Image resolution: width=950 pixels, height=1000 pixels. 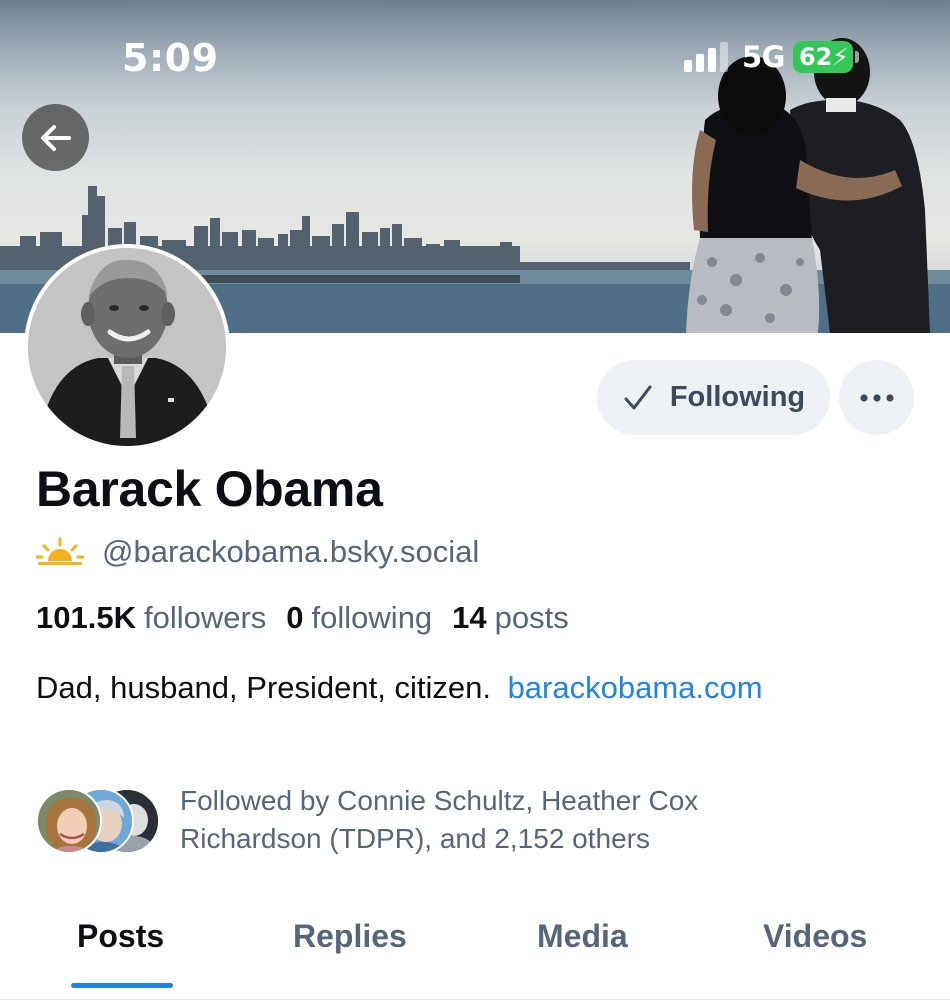 What do you see at coordinates (737, 397) in the screenshot?
I see `following-button-label: Following` at bounding box center [737, 397].